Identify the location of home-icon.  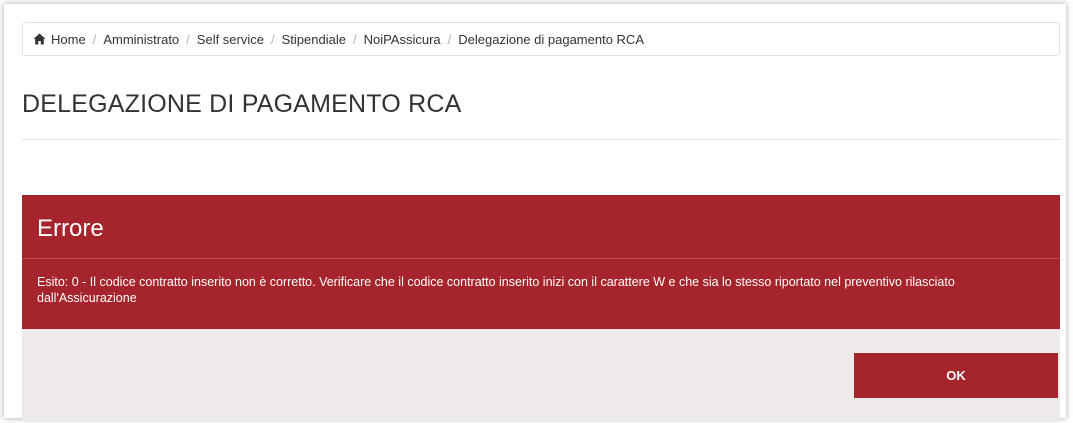
(39, 39).